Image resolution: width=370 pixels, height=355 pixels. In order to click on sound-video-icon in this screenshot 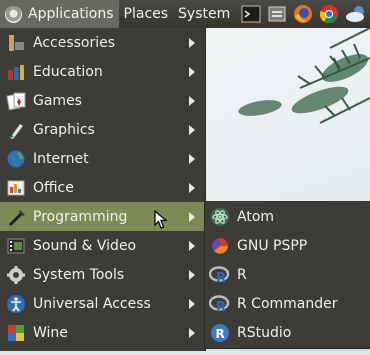, I will do `click(16, 246)`.